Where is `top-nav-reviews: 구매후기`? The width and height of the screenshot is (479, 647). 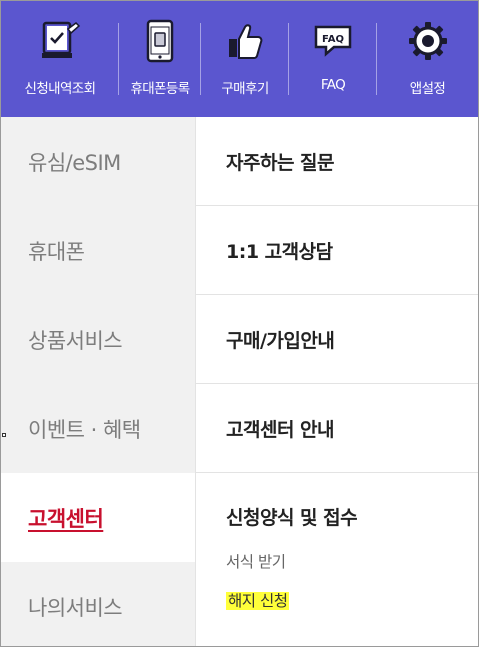 top-nav-reviews: 구매후기 is located at coordinates (245, 59).